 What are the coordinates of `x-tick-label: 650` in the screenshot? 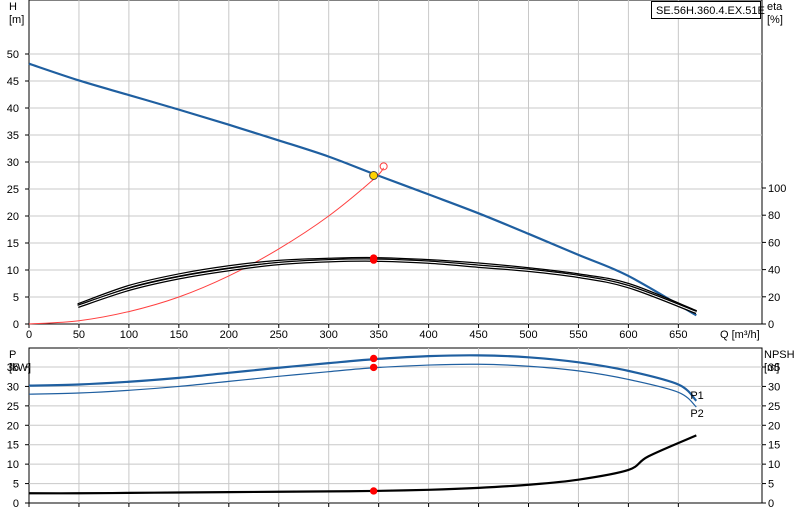 It's located at (678, 335).